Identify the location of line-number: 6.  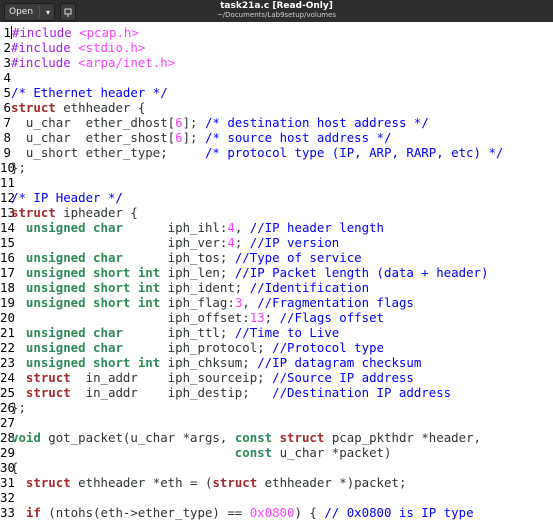
(7, 107).